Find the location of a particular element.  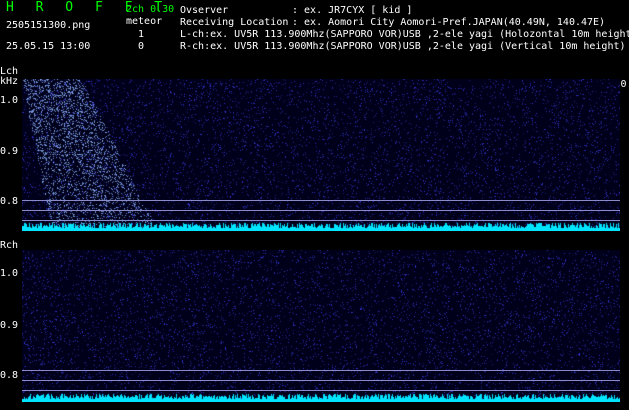

lch-unit: kHz is located at coordinates (9, 81).